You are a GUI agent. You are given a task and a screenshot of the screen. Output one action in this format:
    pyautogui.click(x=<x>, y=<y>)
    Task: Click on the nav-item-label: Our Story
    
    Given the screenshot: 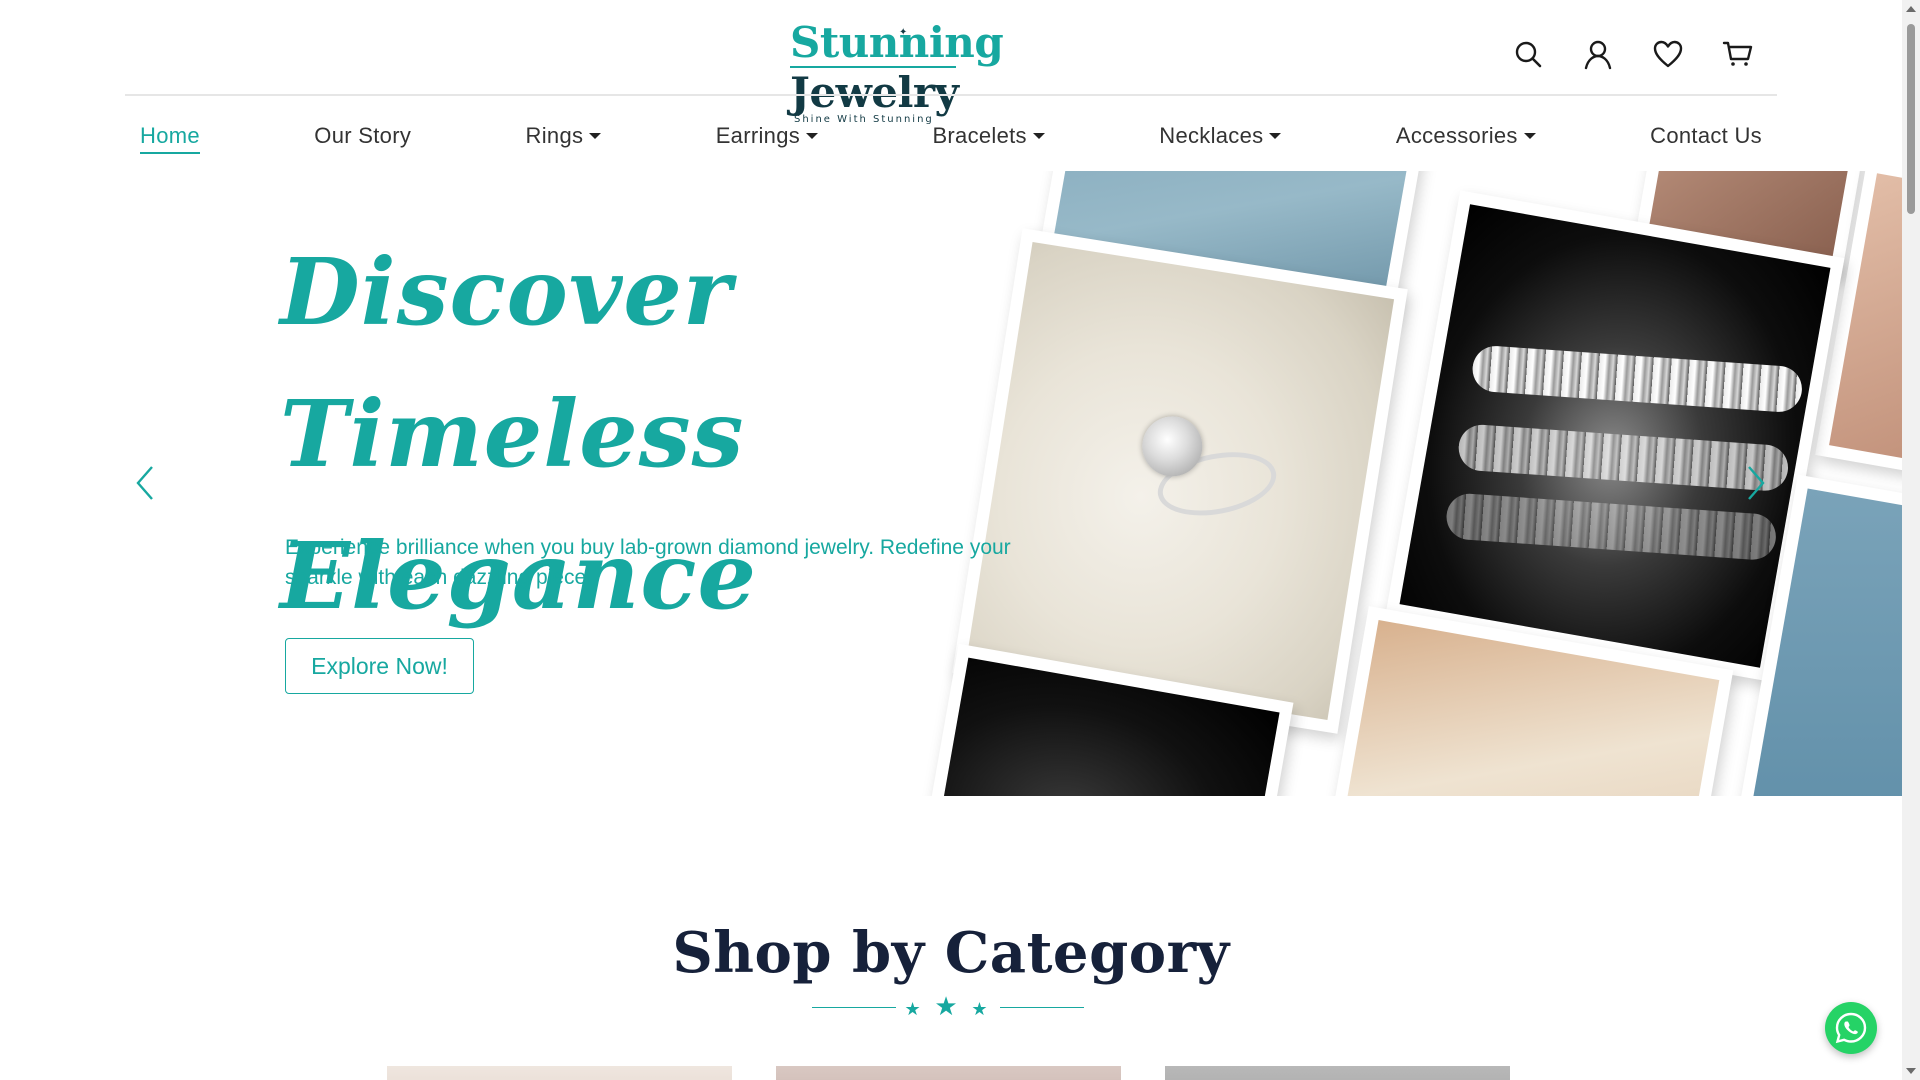 What is the action you would take?
    pyautogui.click(x=363, y=135)
    